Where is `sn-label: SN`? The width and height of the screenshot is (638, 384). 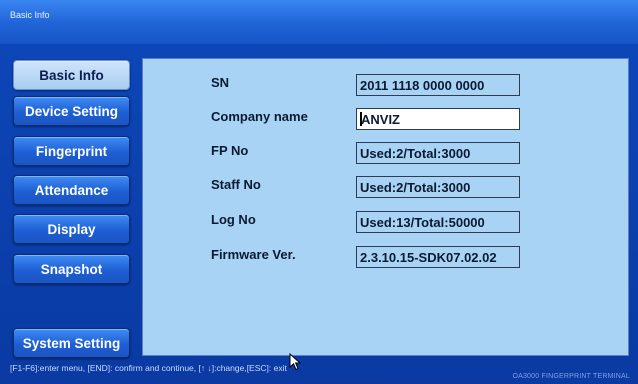
sn-label: SN is located at coordinates (220, 82).